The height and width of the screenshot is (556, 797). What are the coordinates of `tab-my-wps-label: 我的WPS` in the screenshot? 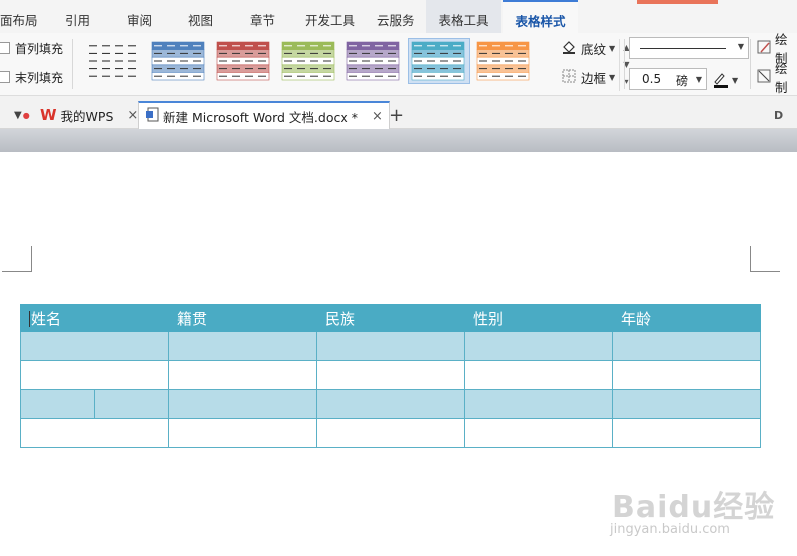 It's located at (87, 116).